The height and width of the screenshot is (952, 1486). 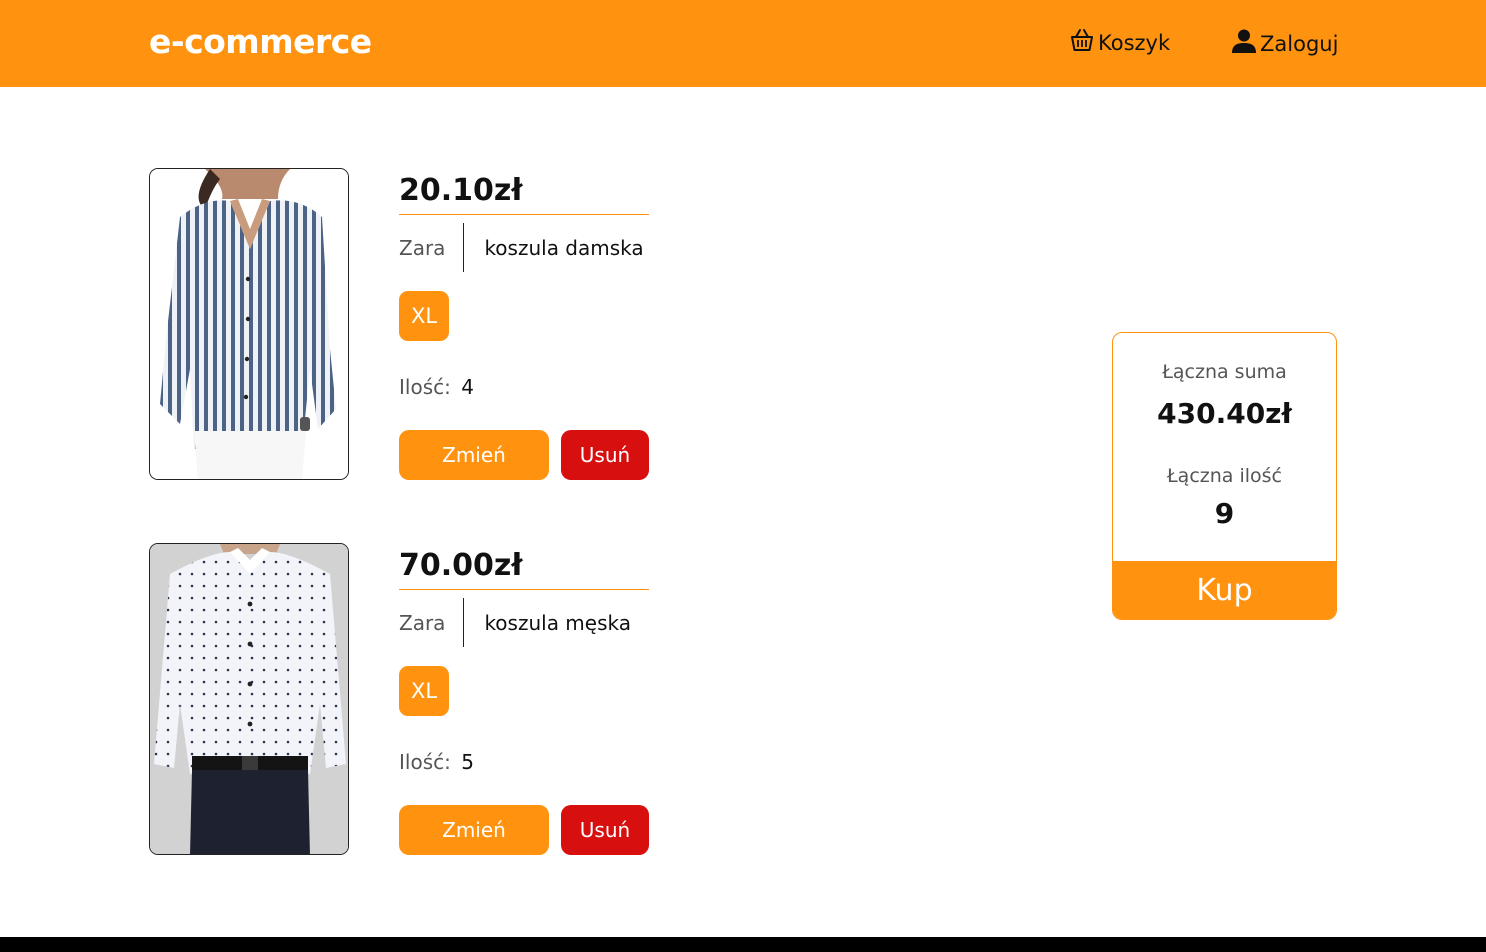 I want to click on item-price: 70.00zł, so click(x=524, y=567).